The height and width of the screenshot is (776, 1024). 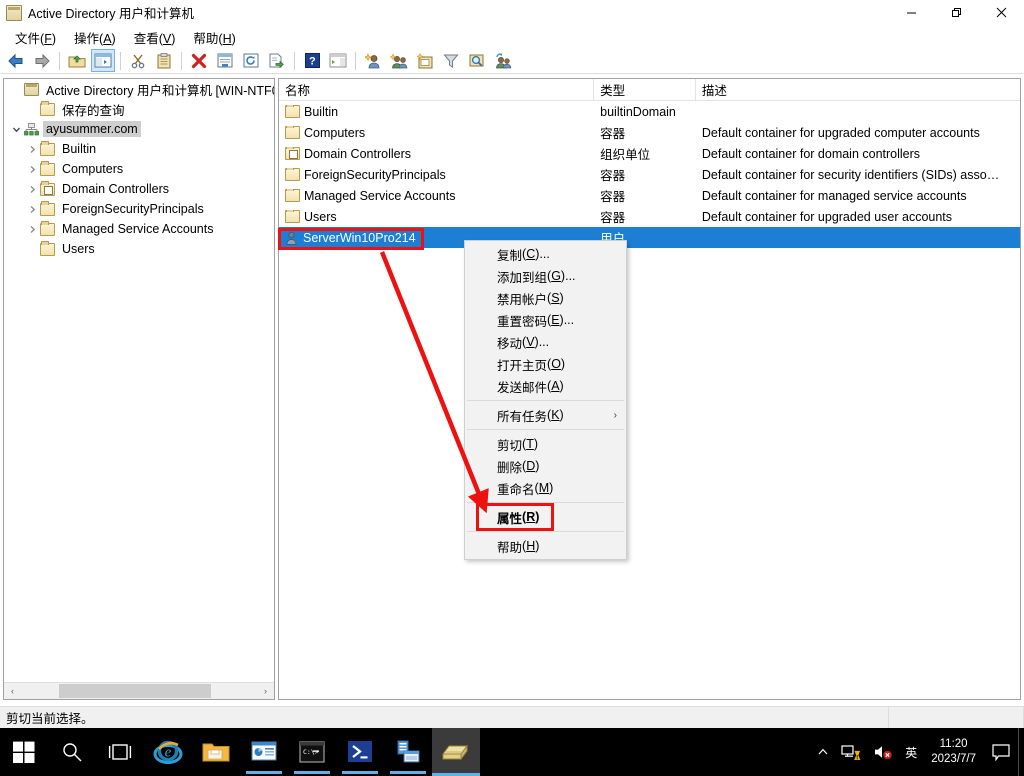 What do you see at coordinates (35, 37) in the screenshot?
I see `menu-file: 文件(F)` at bounding box center [35, 37].